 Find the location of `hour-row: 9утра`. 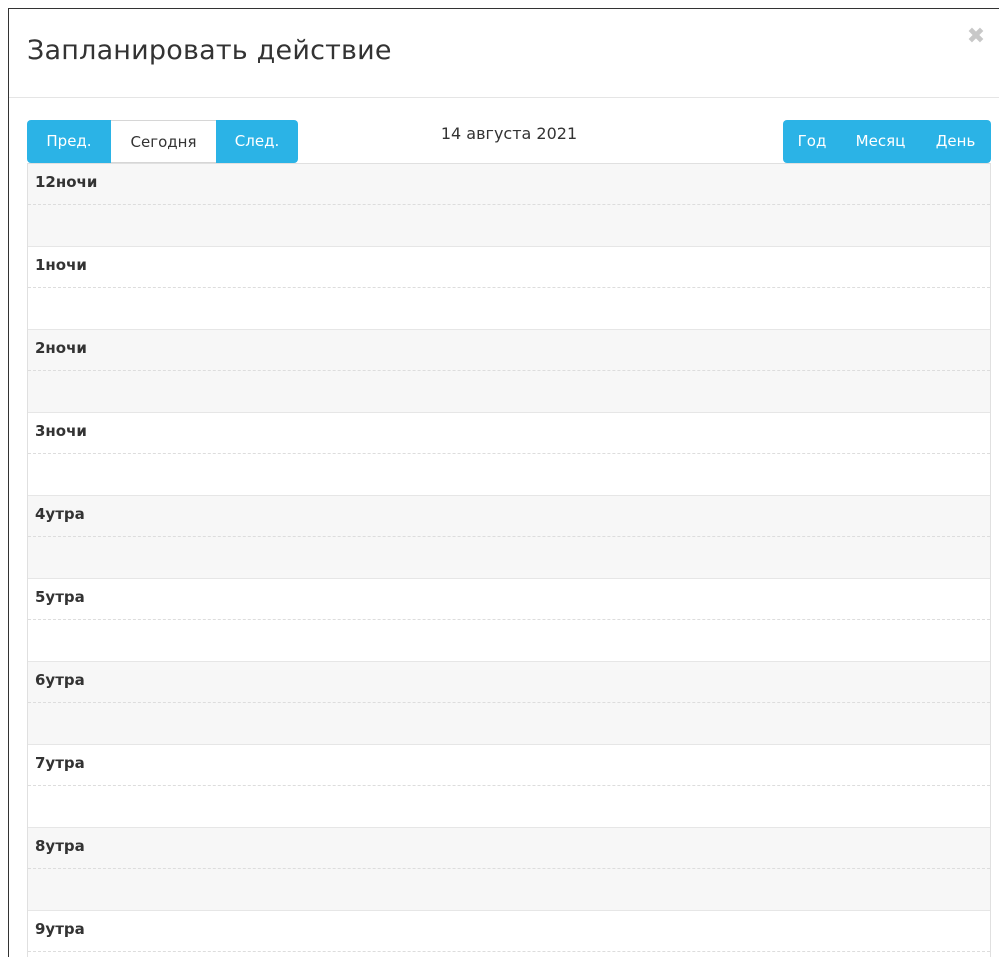

hour-row: 9утра is located at coordinates (509, 934).